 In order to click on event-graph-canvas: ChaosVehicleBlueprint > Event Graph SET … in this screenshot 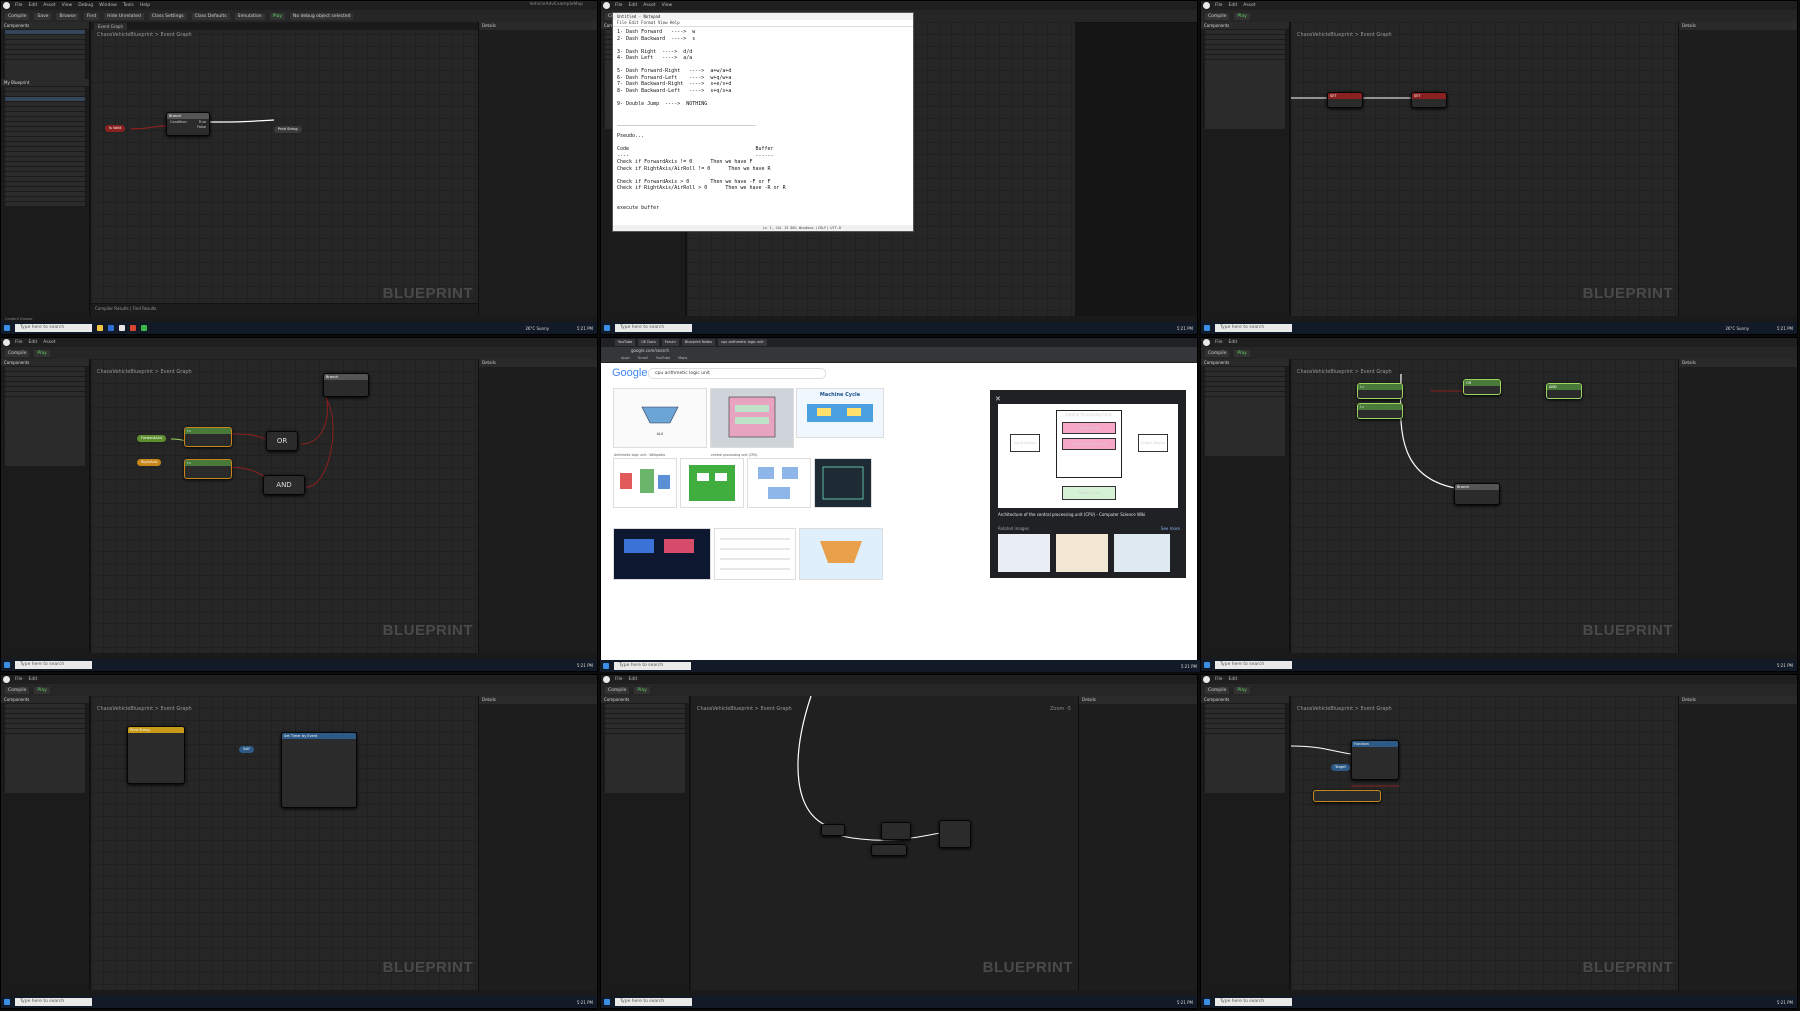, I will do `click(1485, 169)`.